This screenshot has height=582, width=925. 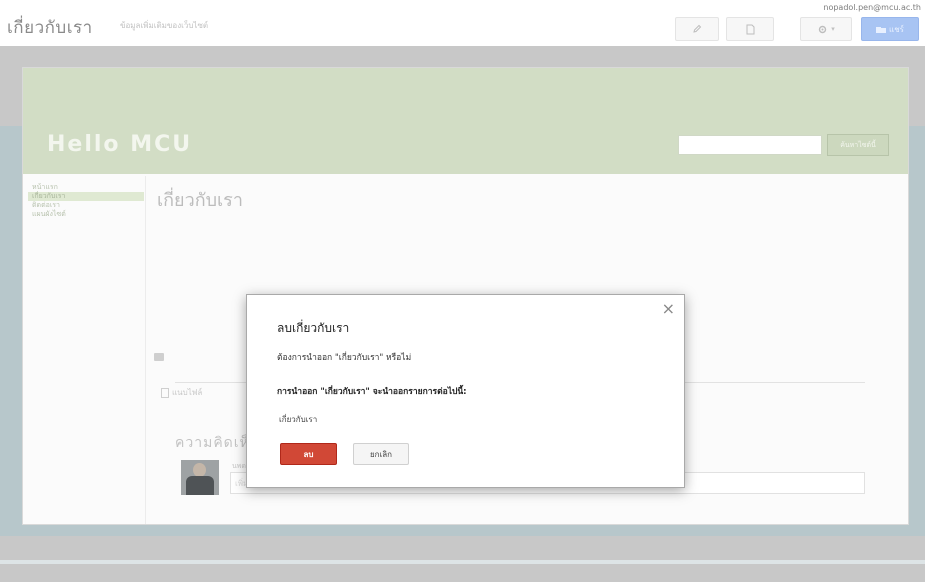 I want to click on avatar-face, so click(x=199, y=470).